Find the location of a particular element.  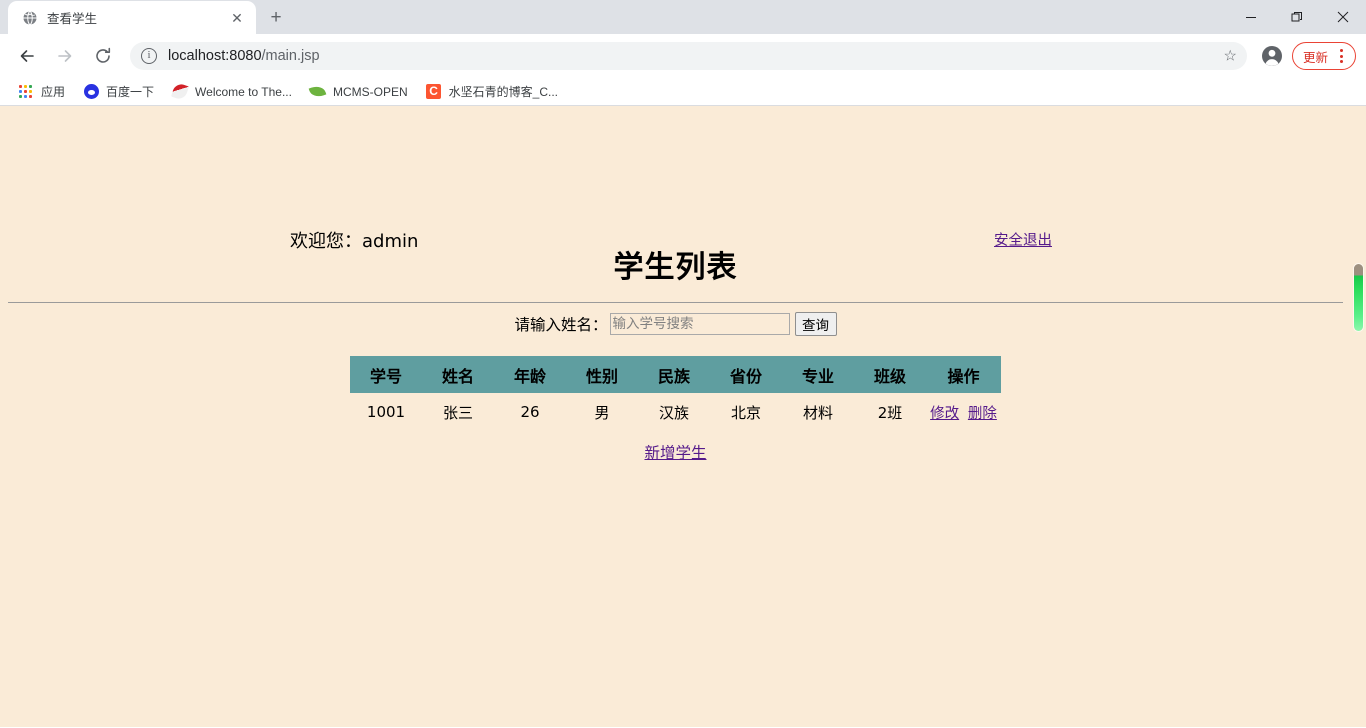

cell-ethnicity: 汉族 is located at coordinates (673, 412).